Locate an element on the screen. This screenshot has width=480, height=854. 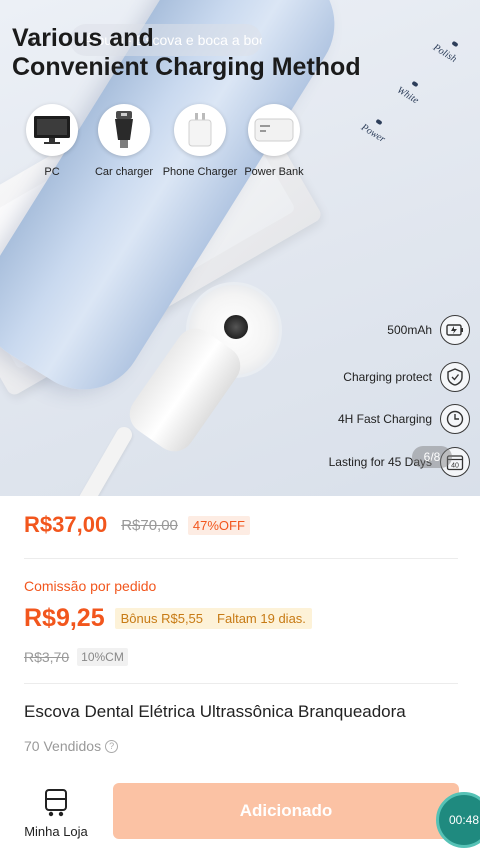
discount-badge: 47%OFF is located at coordinates (218, 525).